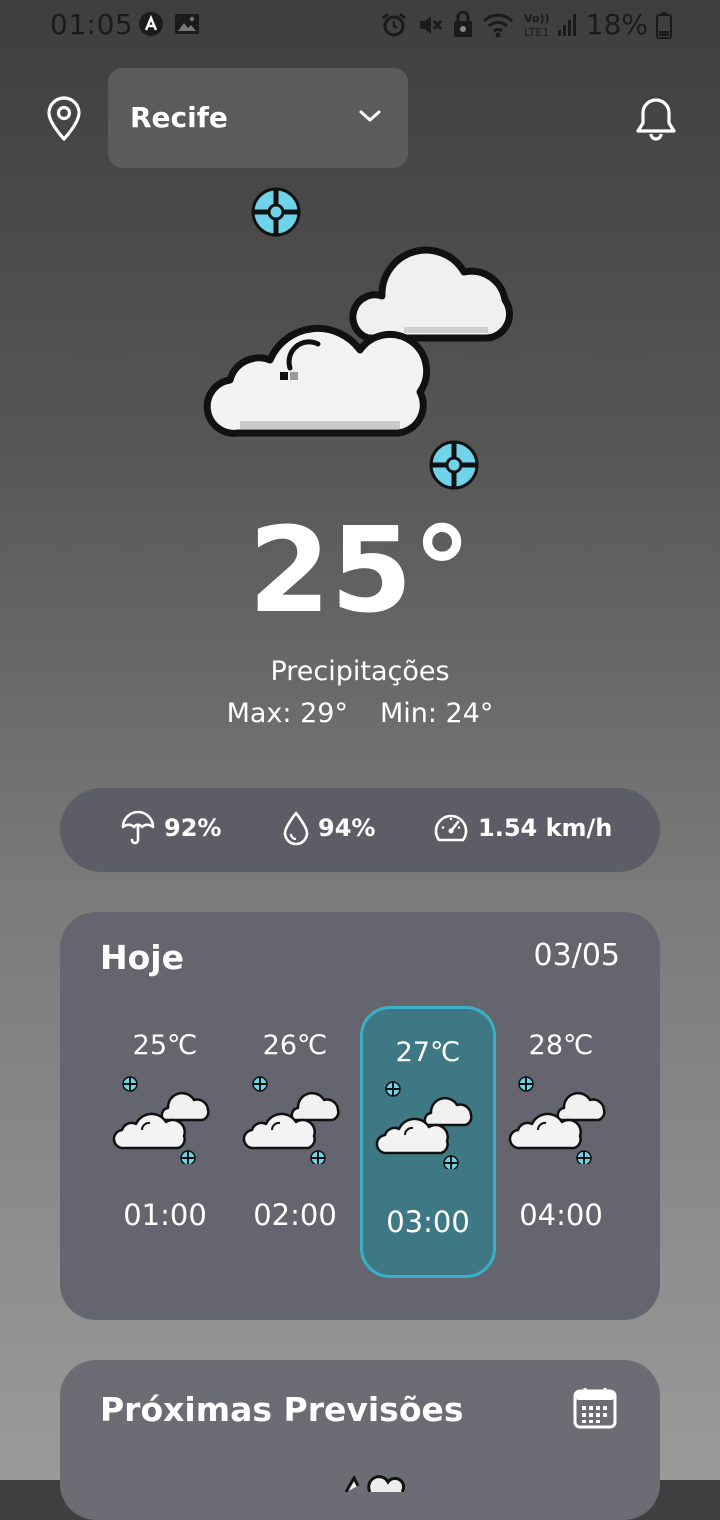 Image resolution: width=720 pixels, height=1520 pixels. I want to click on volte-signal-icon: Vo)) LTE1, so click(550, 25).